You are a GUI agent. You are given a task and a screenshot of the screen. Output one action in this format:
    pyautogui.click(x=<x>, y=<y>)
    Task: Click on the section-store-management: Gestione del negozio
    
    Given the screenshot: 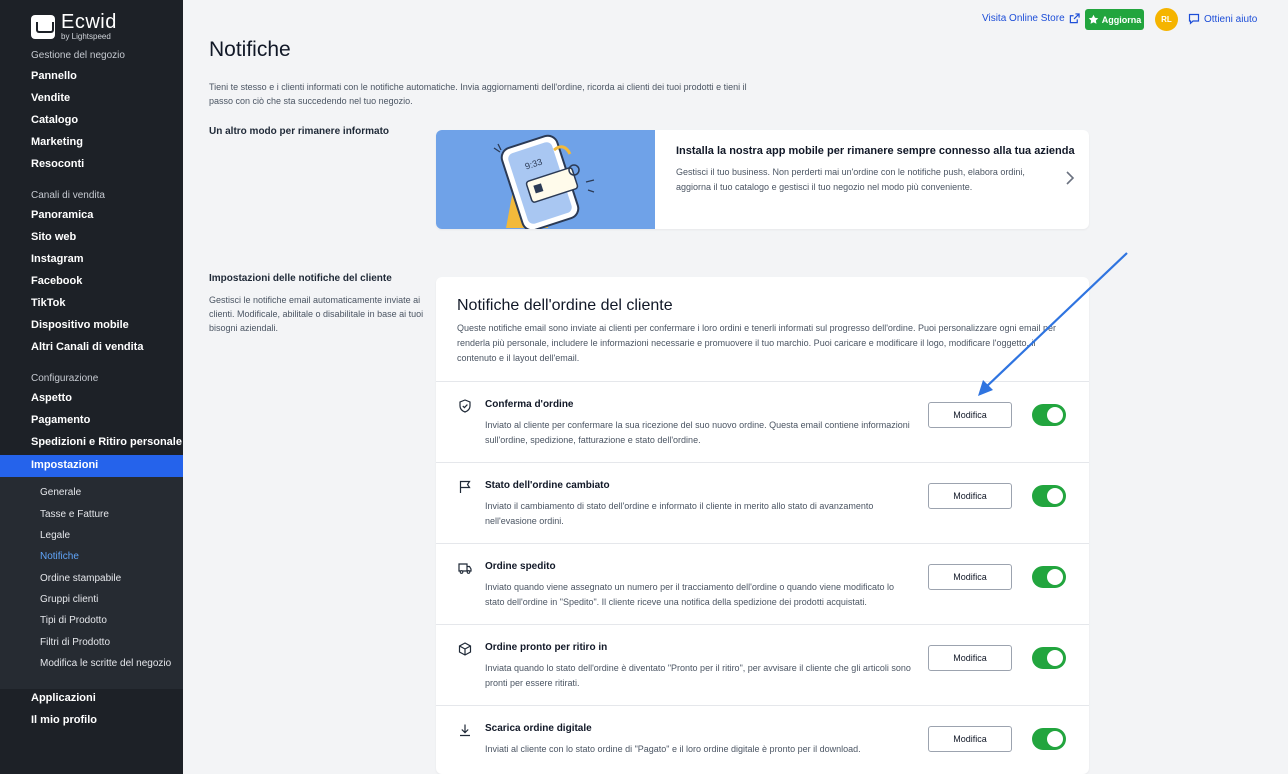 What is the action you would take?
    pyautogui.click(x=78, y=55)
    